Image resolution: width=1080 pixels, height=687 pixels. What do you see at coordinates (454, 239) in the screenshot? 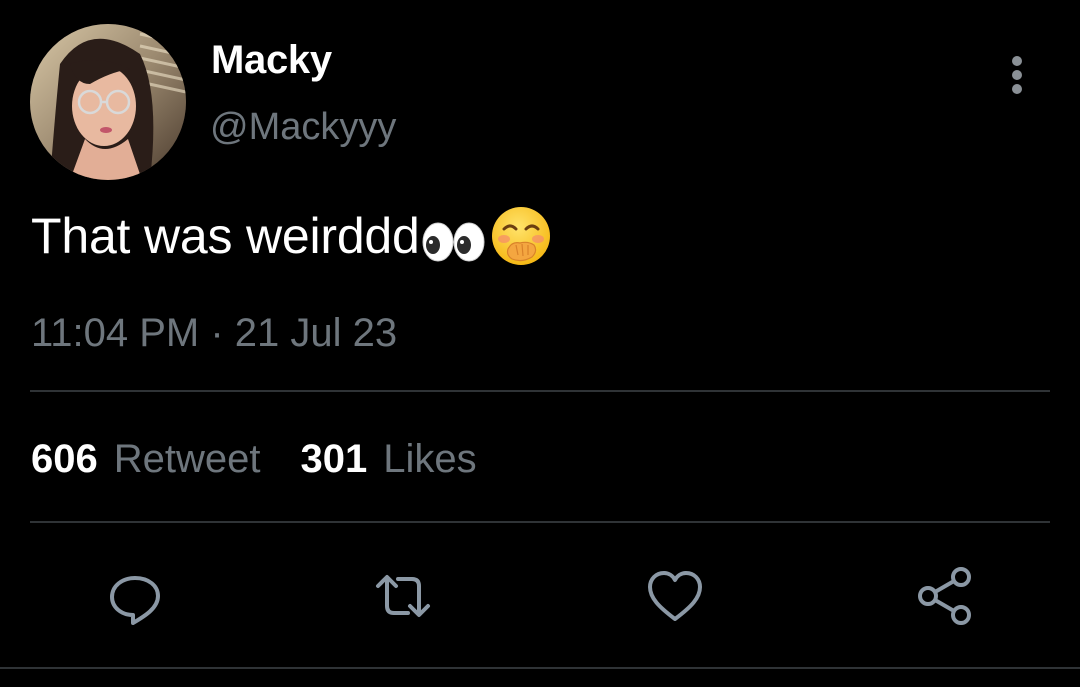
I see `eyes-emoji-icon` at bounding box center [454, 239].